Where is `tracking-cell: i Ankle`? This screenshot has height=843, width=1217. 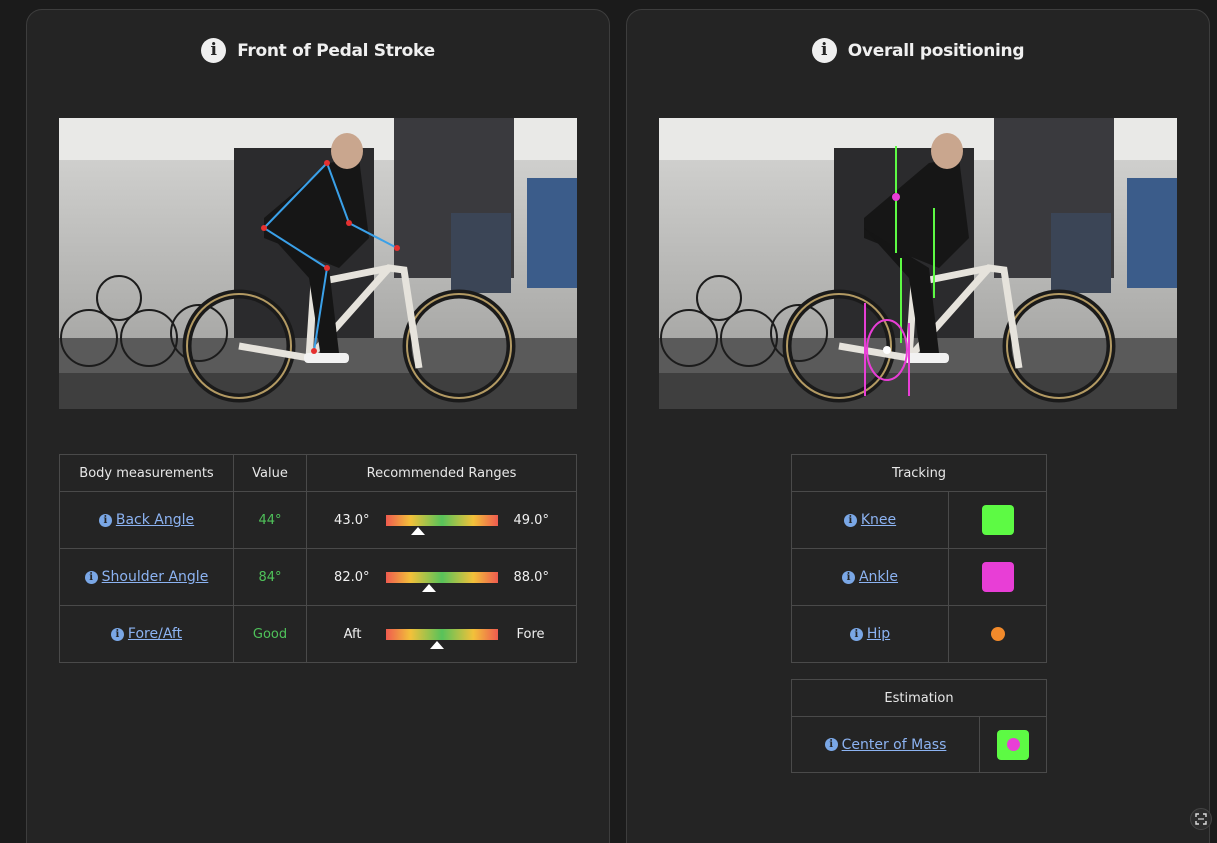
tracking-cell: i Ankle is located at coordinates (870, 577).